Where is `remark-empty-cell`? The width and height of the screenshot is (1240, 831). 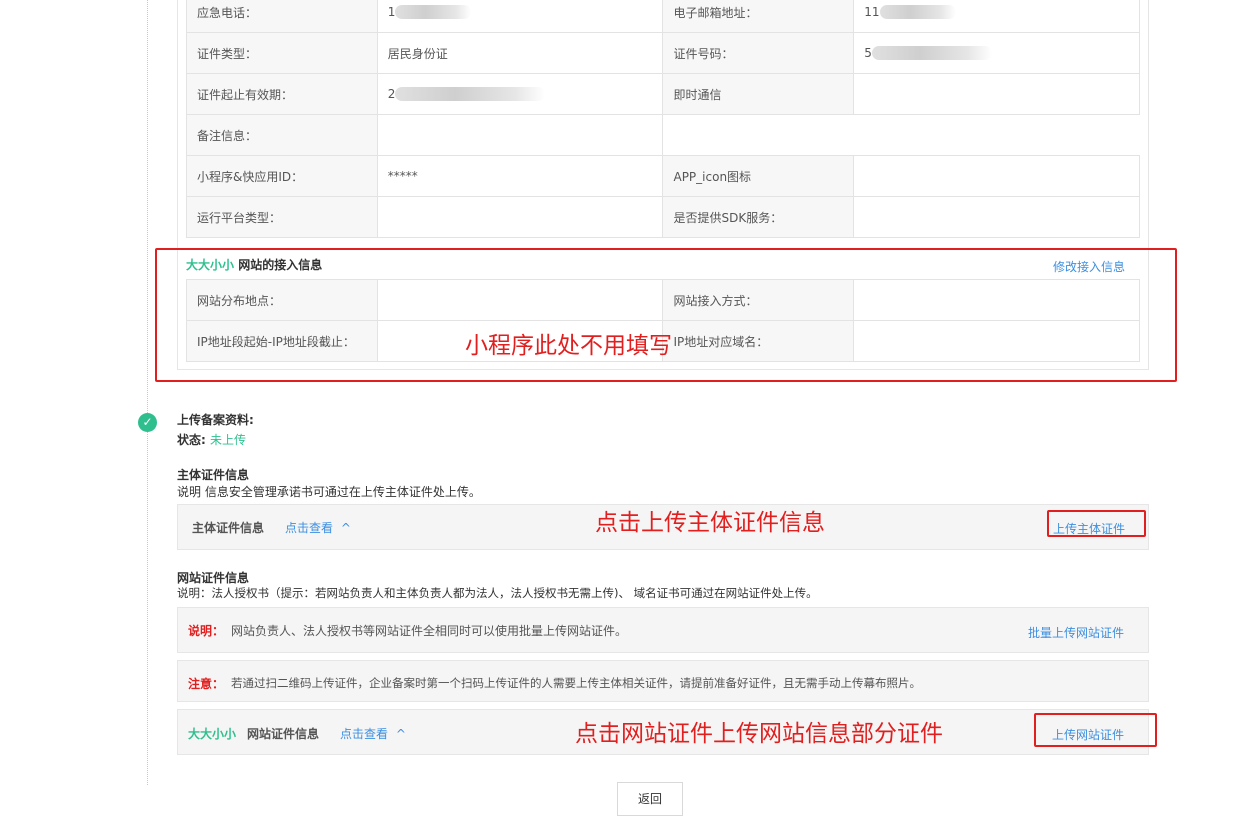
remark-empty-cell is located at coordinates (901, 135).